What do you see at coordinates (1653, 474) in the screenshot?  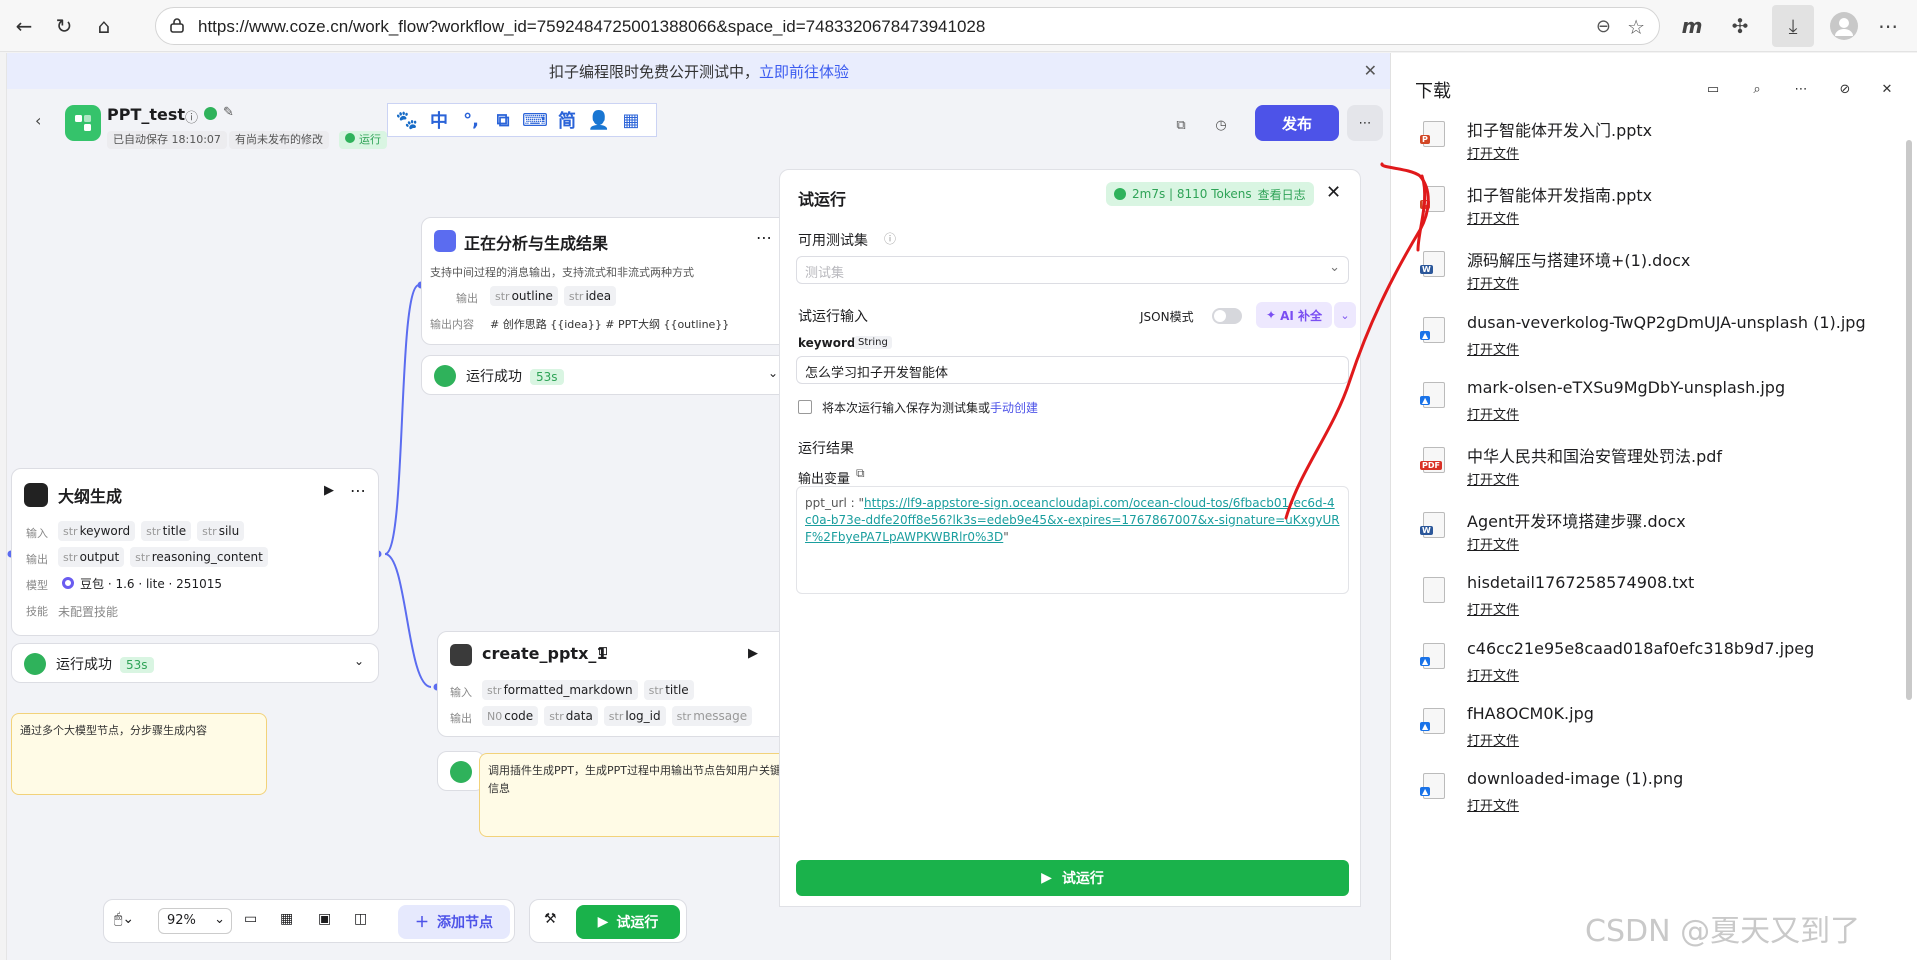 I see `download-item: PDF 中华人民共和国治安管理处罚法.pdf 打开文件` at bounding box center [1653, 474].